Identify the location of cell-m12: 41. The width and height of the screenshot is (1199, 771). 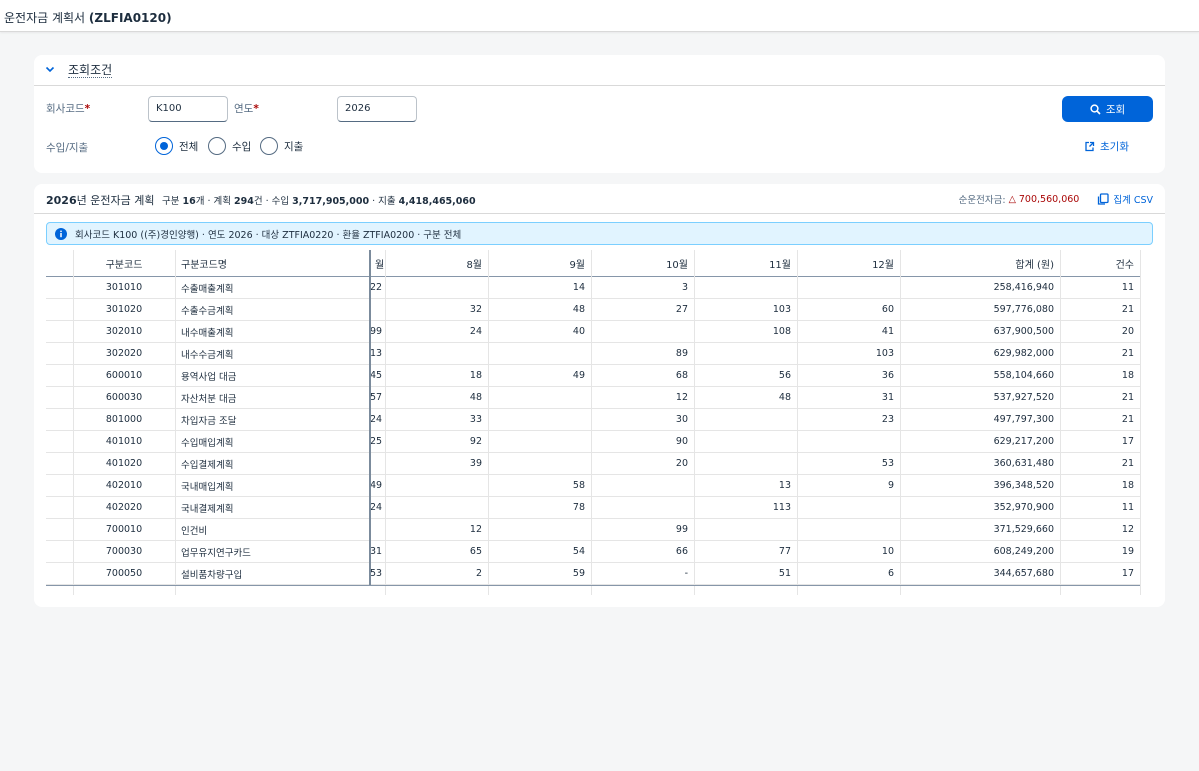
(887, 331).